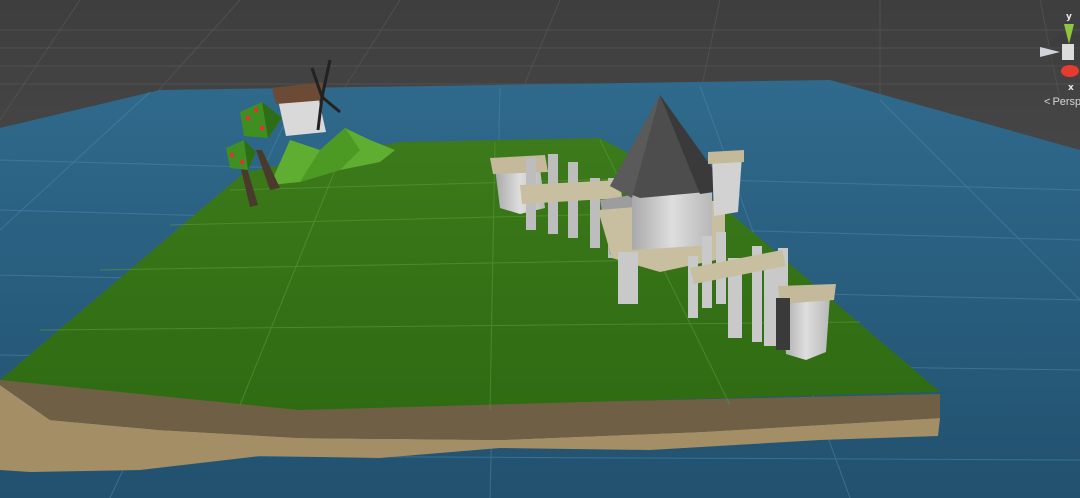 This screenshot has height=498, width=1080. Describe the element at coordinates (1066, 102) in the screenshot. I see `projection-label-text: Persp` at that location.